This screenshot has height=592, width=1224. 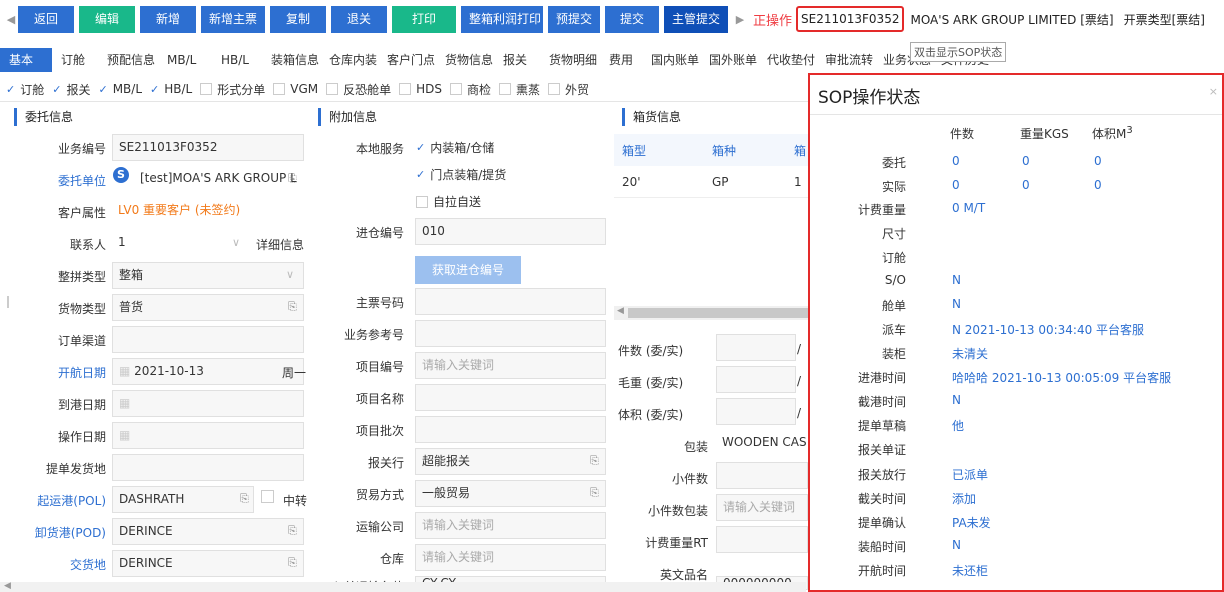 I want to click on col-type: 箱型, so click(x=659, y=150).